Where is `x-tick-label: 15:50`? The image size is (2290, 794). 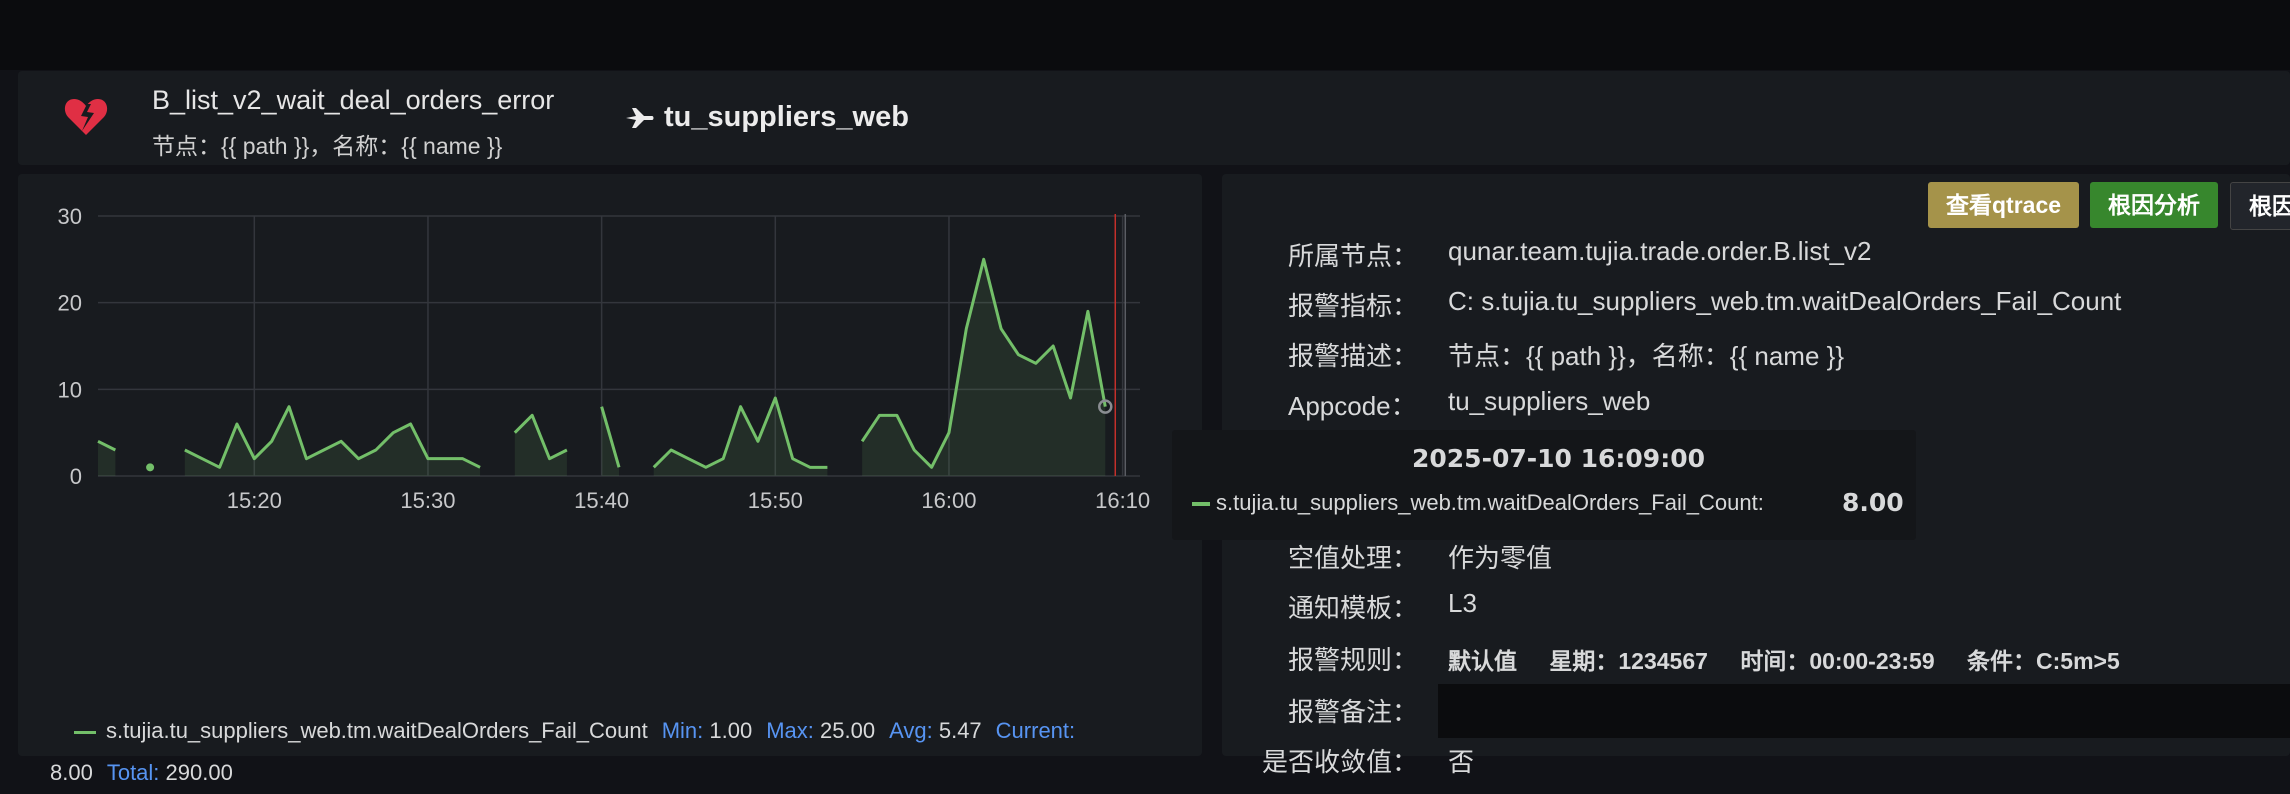
x-tick-label: 15:50 is located at coordinates (775, 500).